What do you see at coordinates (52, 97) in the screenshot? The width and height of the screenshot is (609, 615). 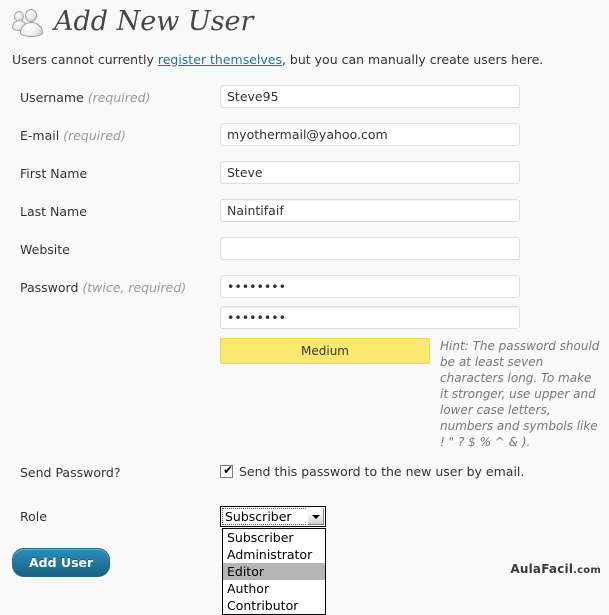 I see `label-username-text: Username` at bounding box center [52, 97].